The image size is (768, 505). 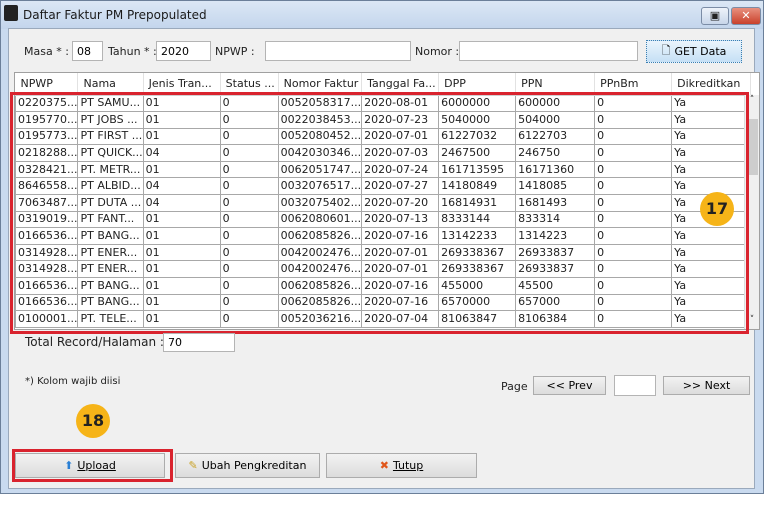 What do you see at coordinates (548, 51) in the screenshot?
I see `nomor-input` at bounding box center [548, 51].